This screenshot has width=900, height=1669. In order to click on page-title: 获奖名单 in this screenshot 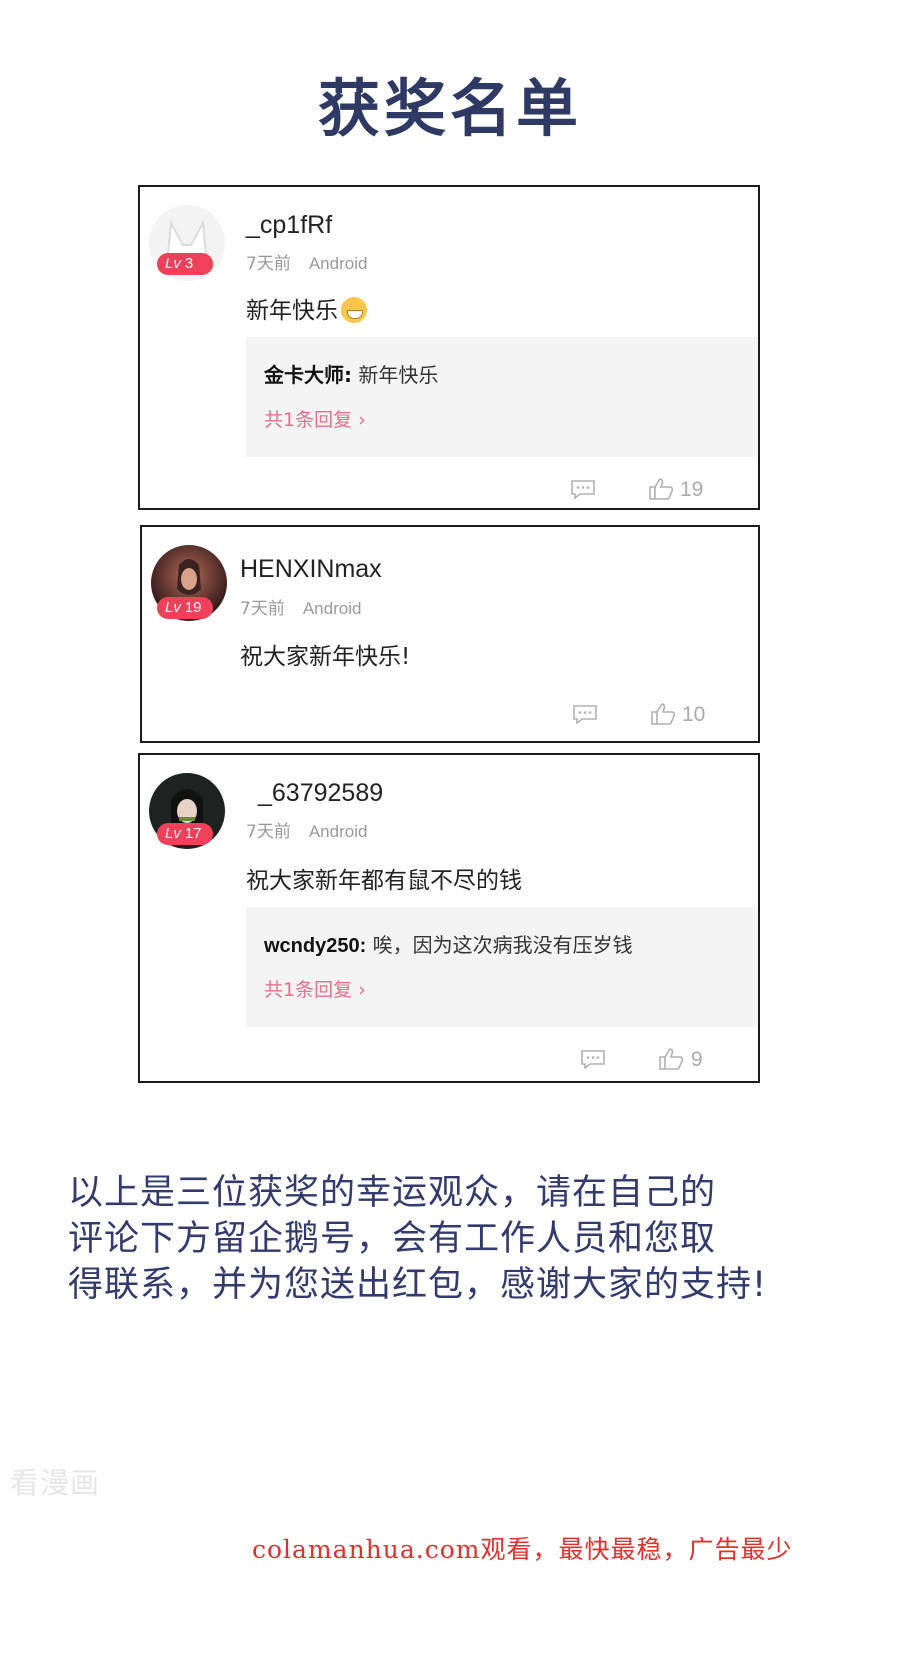, I will do `click(449, 108)`.